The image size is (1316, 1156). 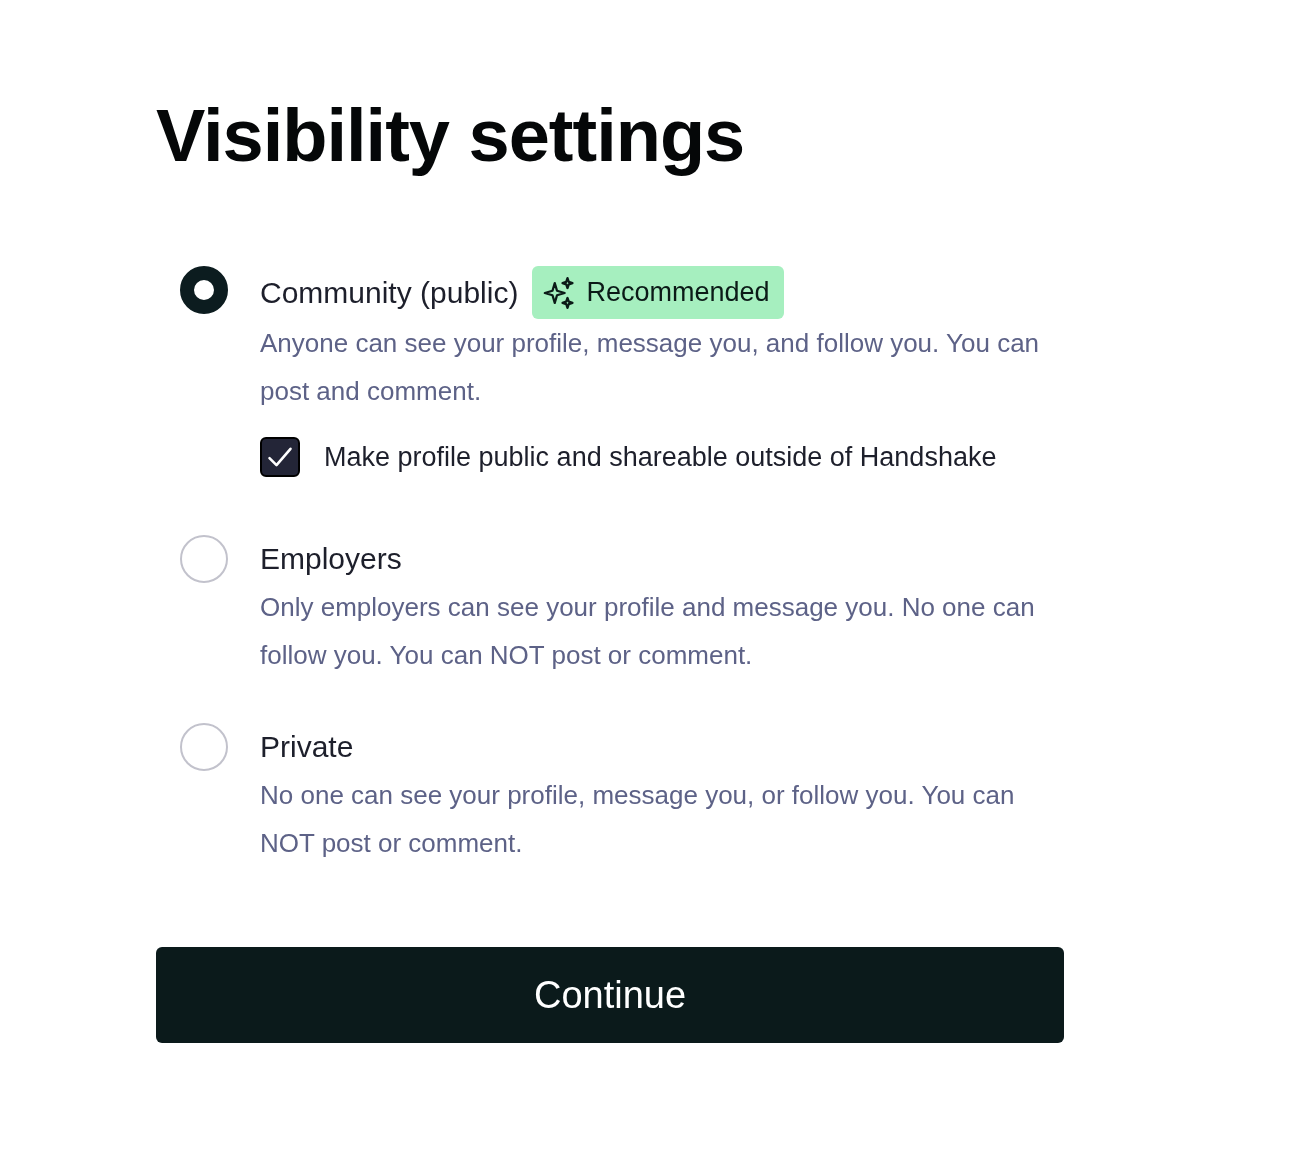 What do you see at coordinates (610, 995) in the screenshot?
I see `continue-button: Continue` at bounding box center [610, 995].